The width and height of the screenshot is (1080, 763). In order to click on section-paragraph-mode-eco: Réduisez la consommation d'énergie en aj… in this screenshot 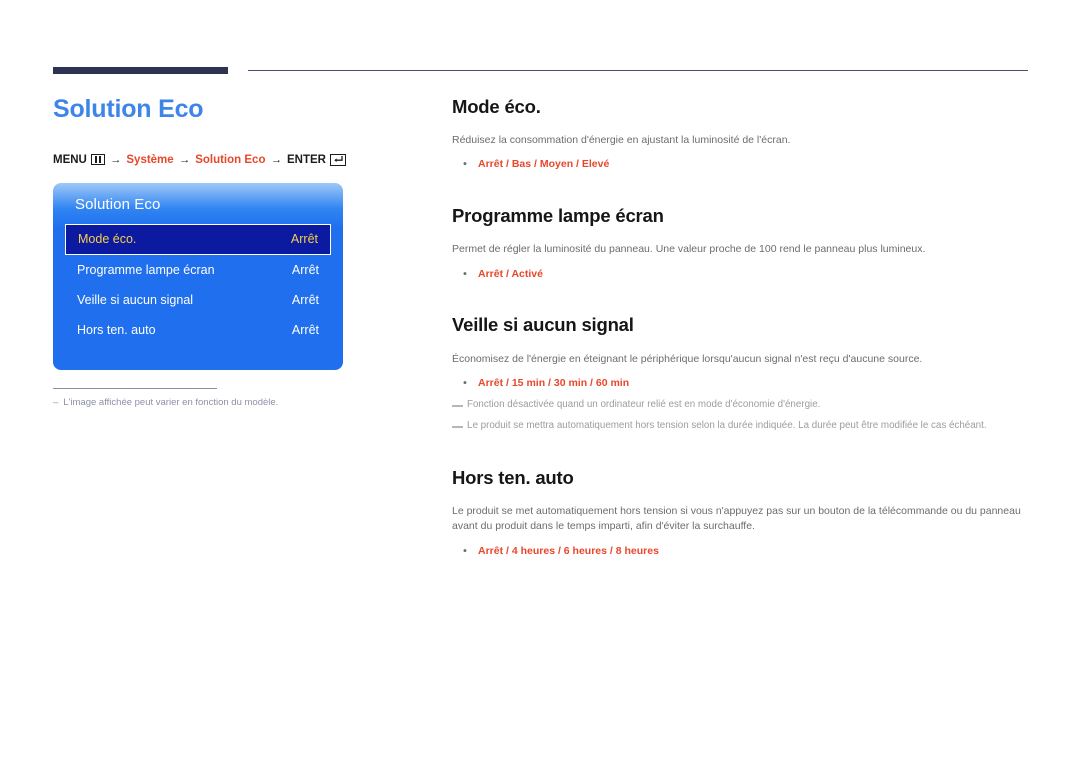, I will do `click(621, 140)`.